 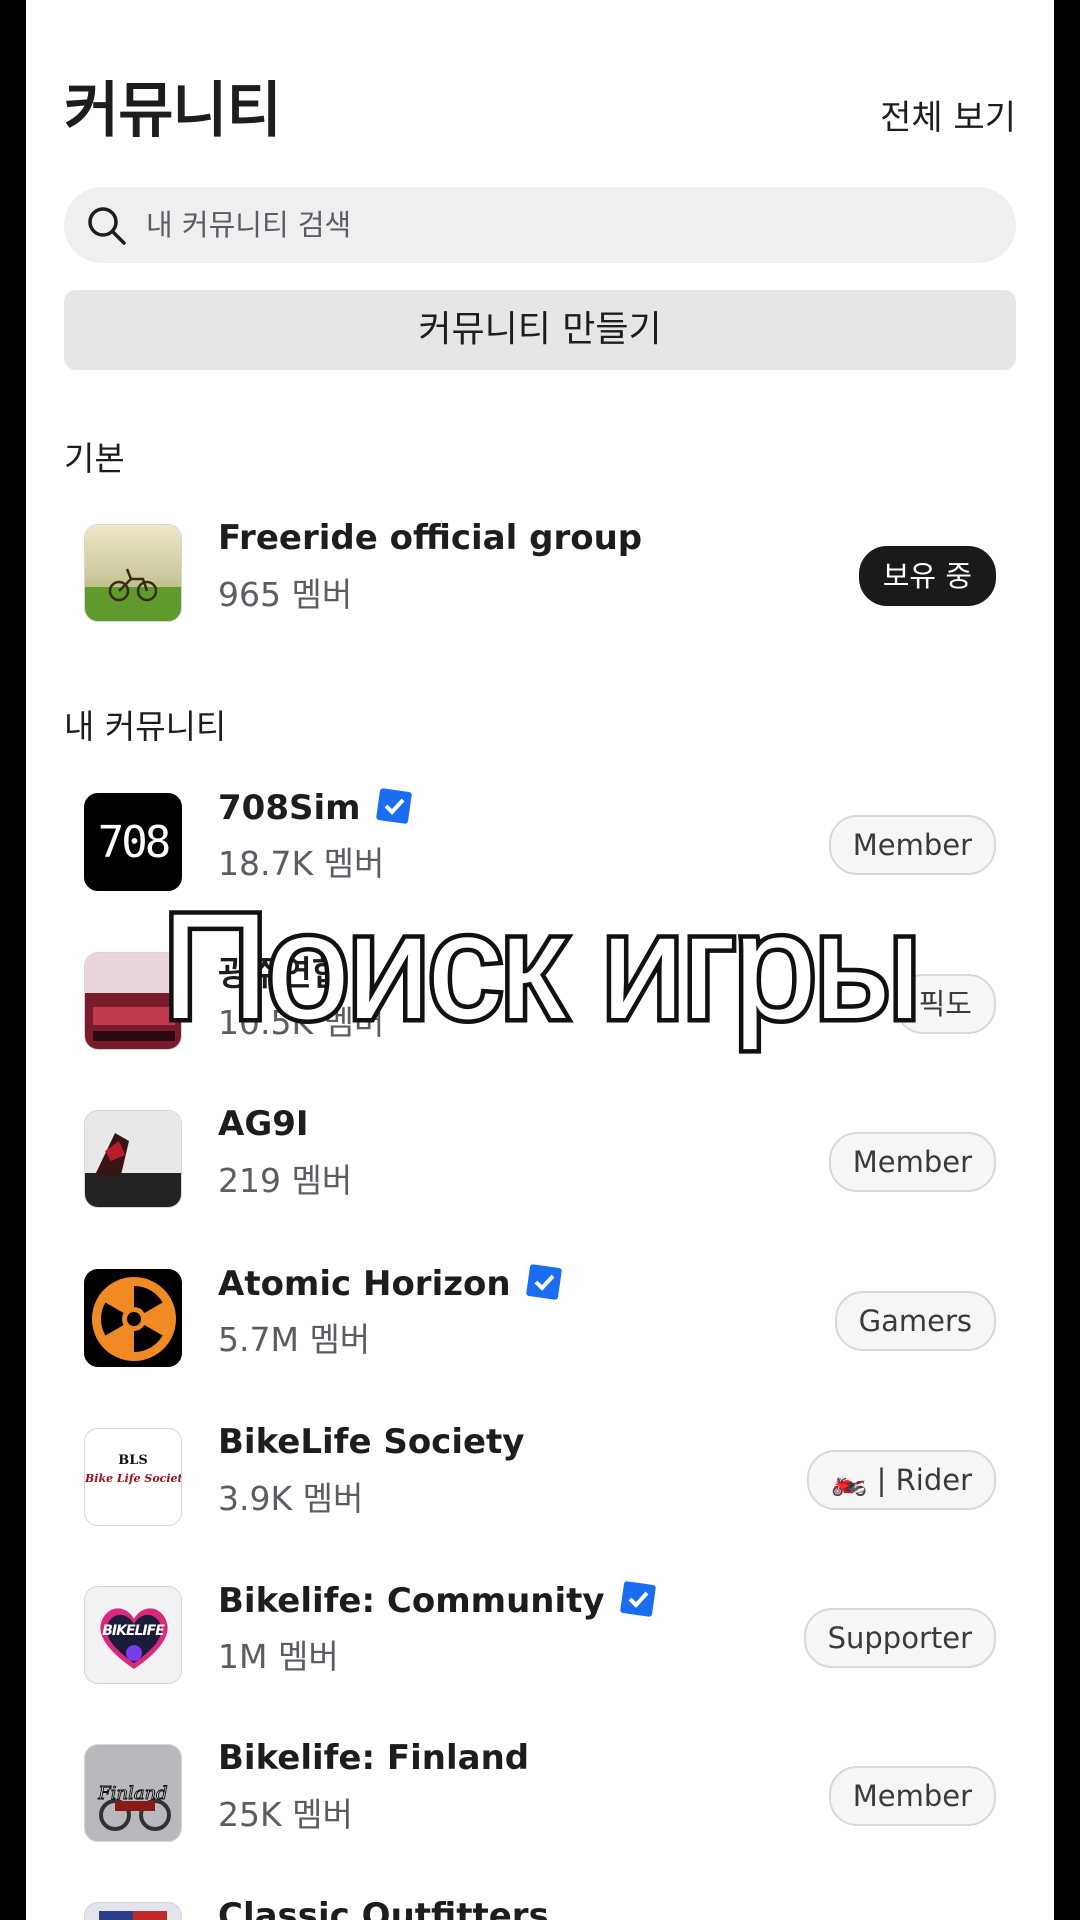 What do you see at coordinates (540, 107) in the screenshot?
I see `header: 커뮤니티 전체 보기` at bounding box center [540, 107].